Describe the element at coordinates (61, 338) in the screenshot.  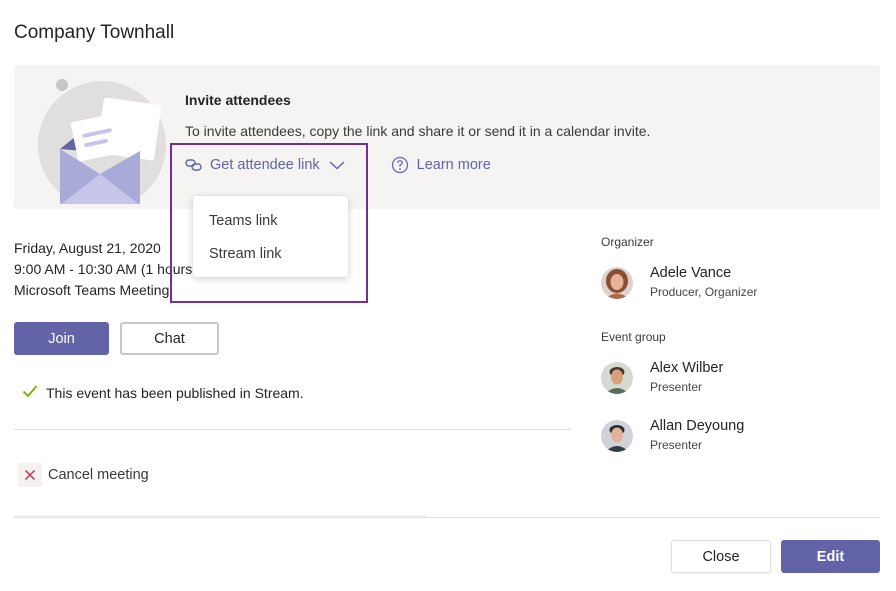
I see `join-button: Join` at that location.